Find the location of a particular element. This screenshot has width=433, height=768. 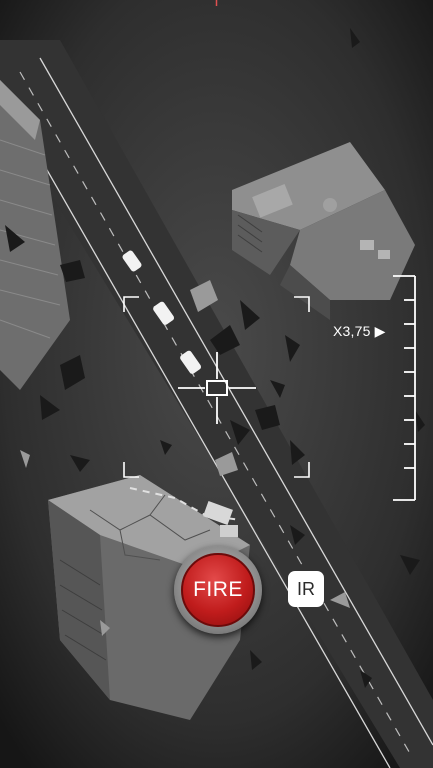

zoom-readout: X3,75 ▶ is located at coordinates (359, 331).